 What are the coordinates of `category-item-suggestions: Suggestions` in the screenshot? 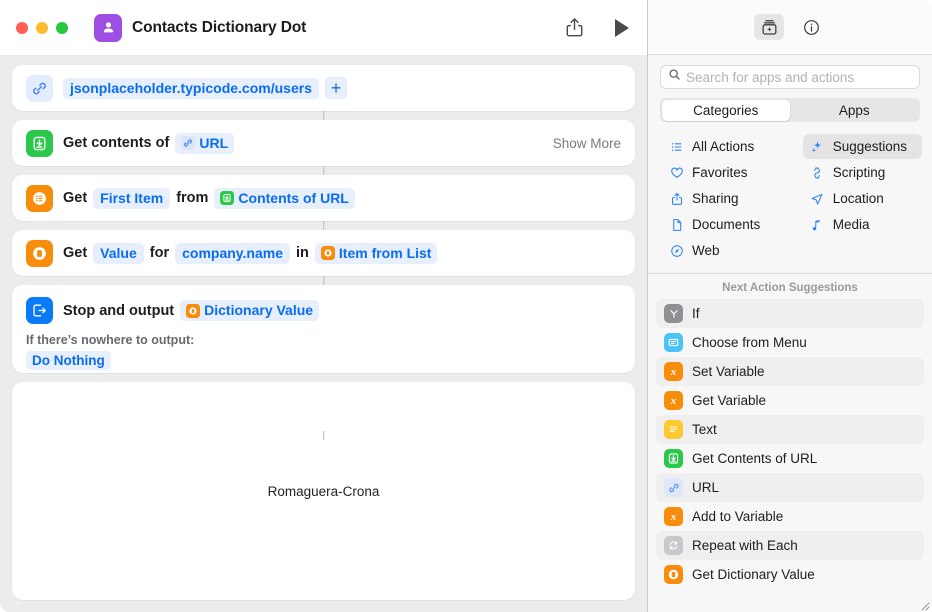 It's located at (862, 146).